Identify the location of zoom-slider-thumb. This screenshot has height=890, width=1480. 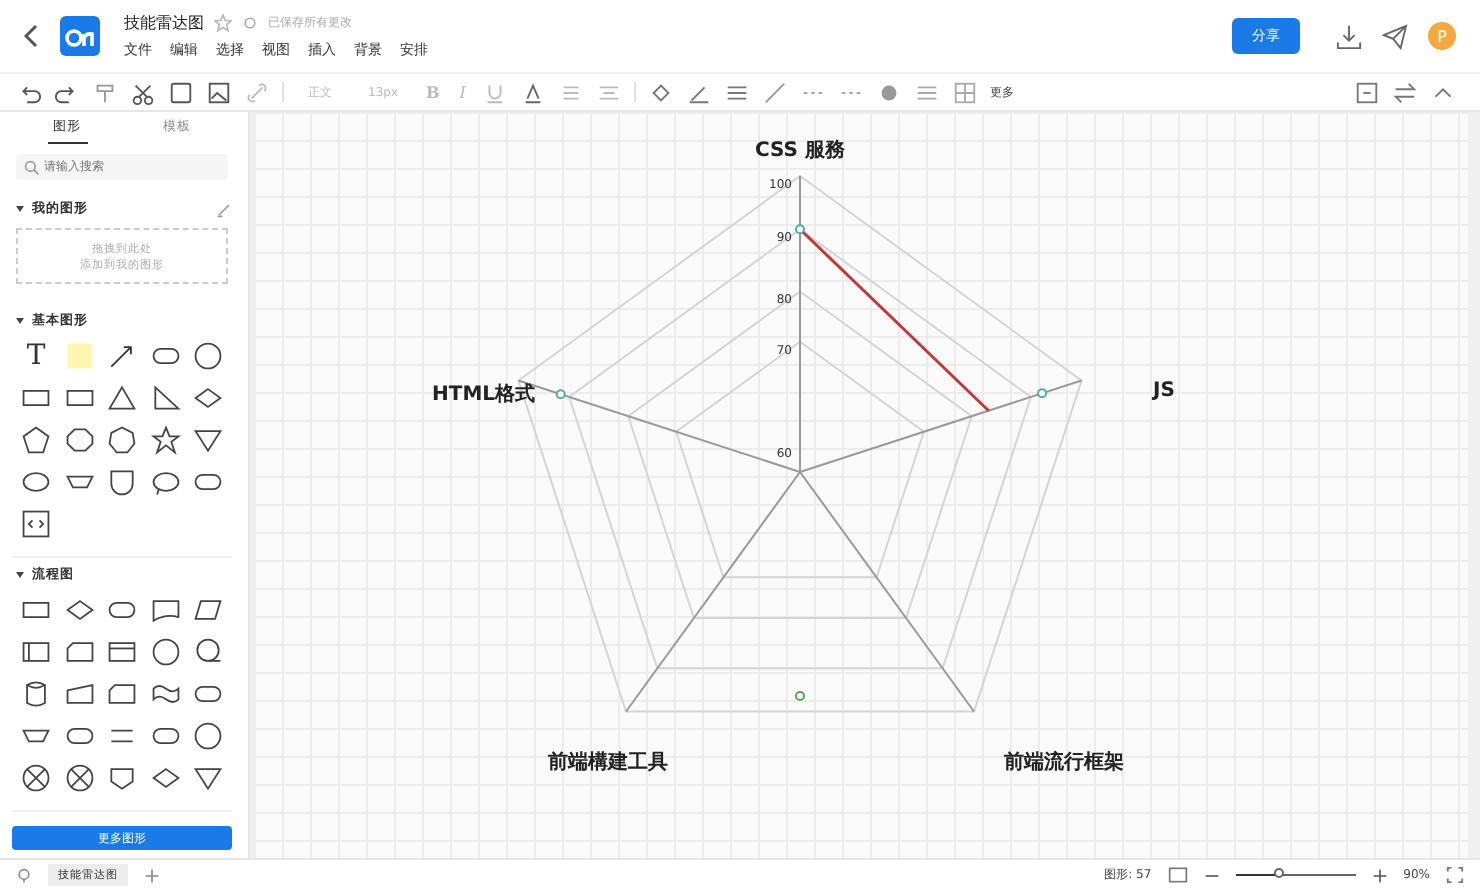
(1279, 873).